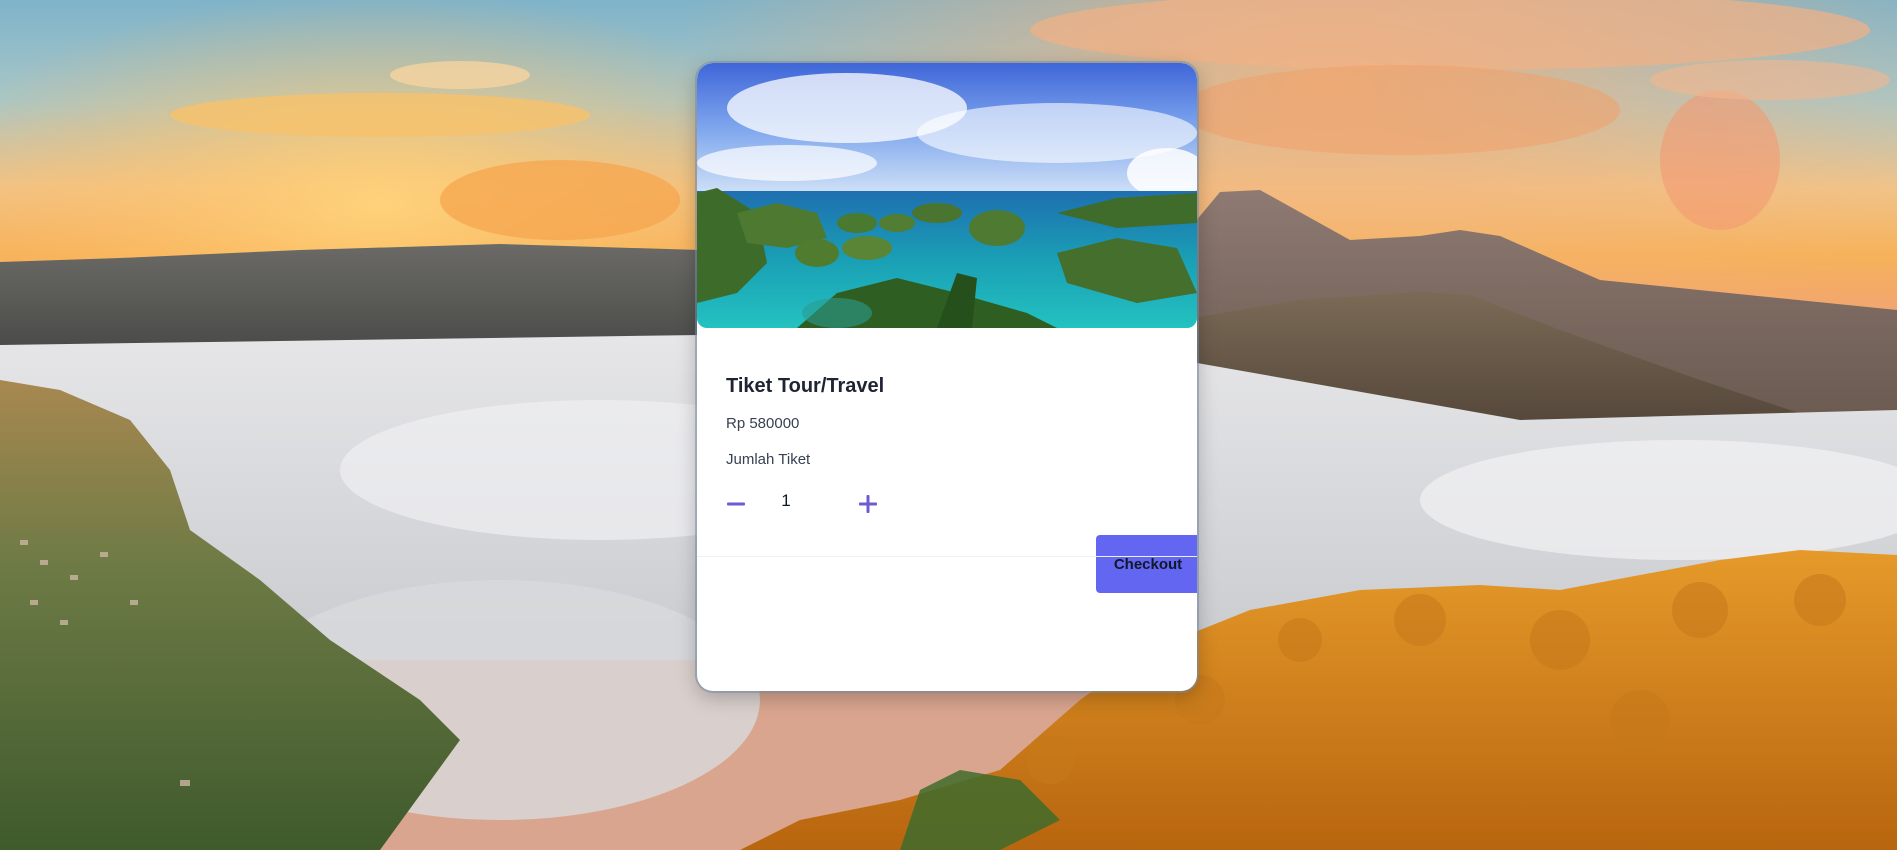 This screenshot has height=850, width=1897. I want to click on minus-icon, so click(736, 504).